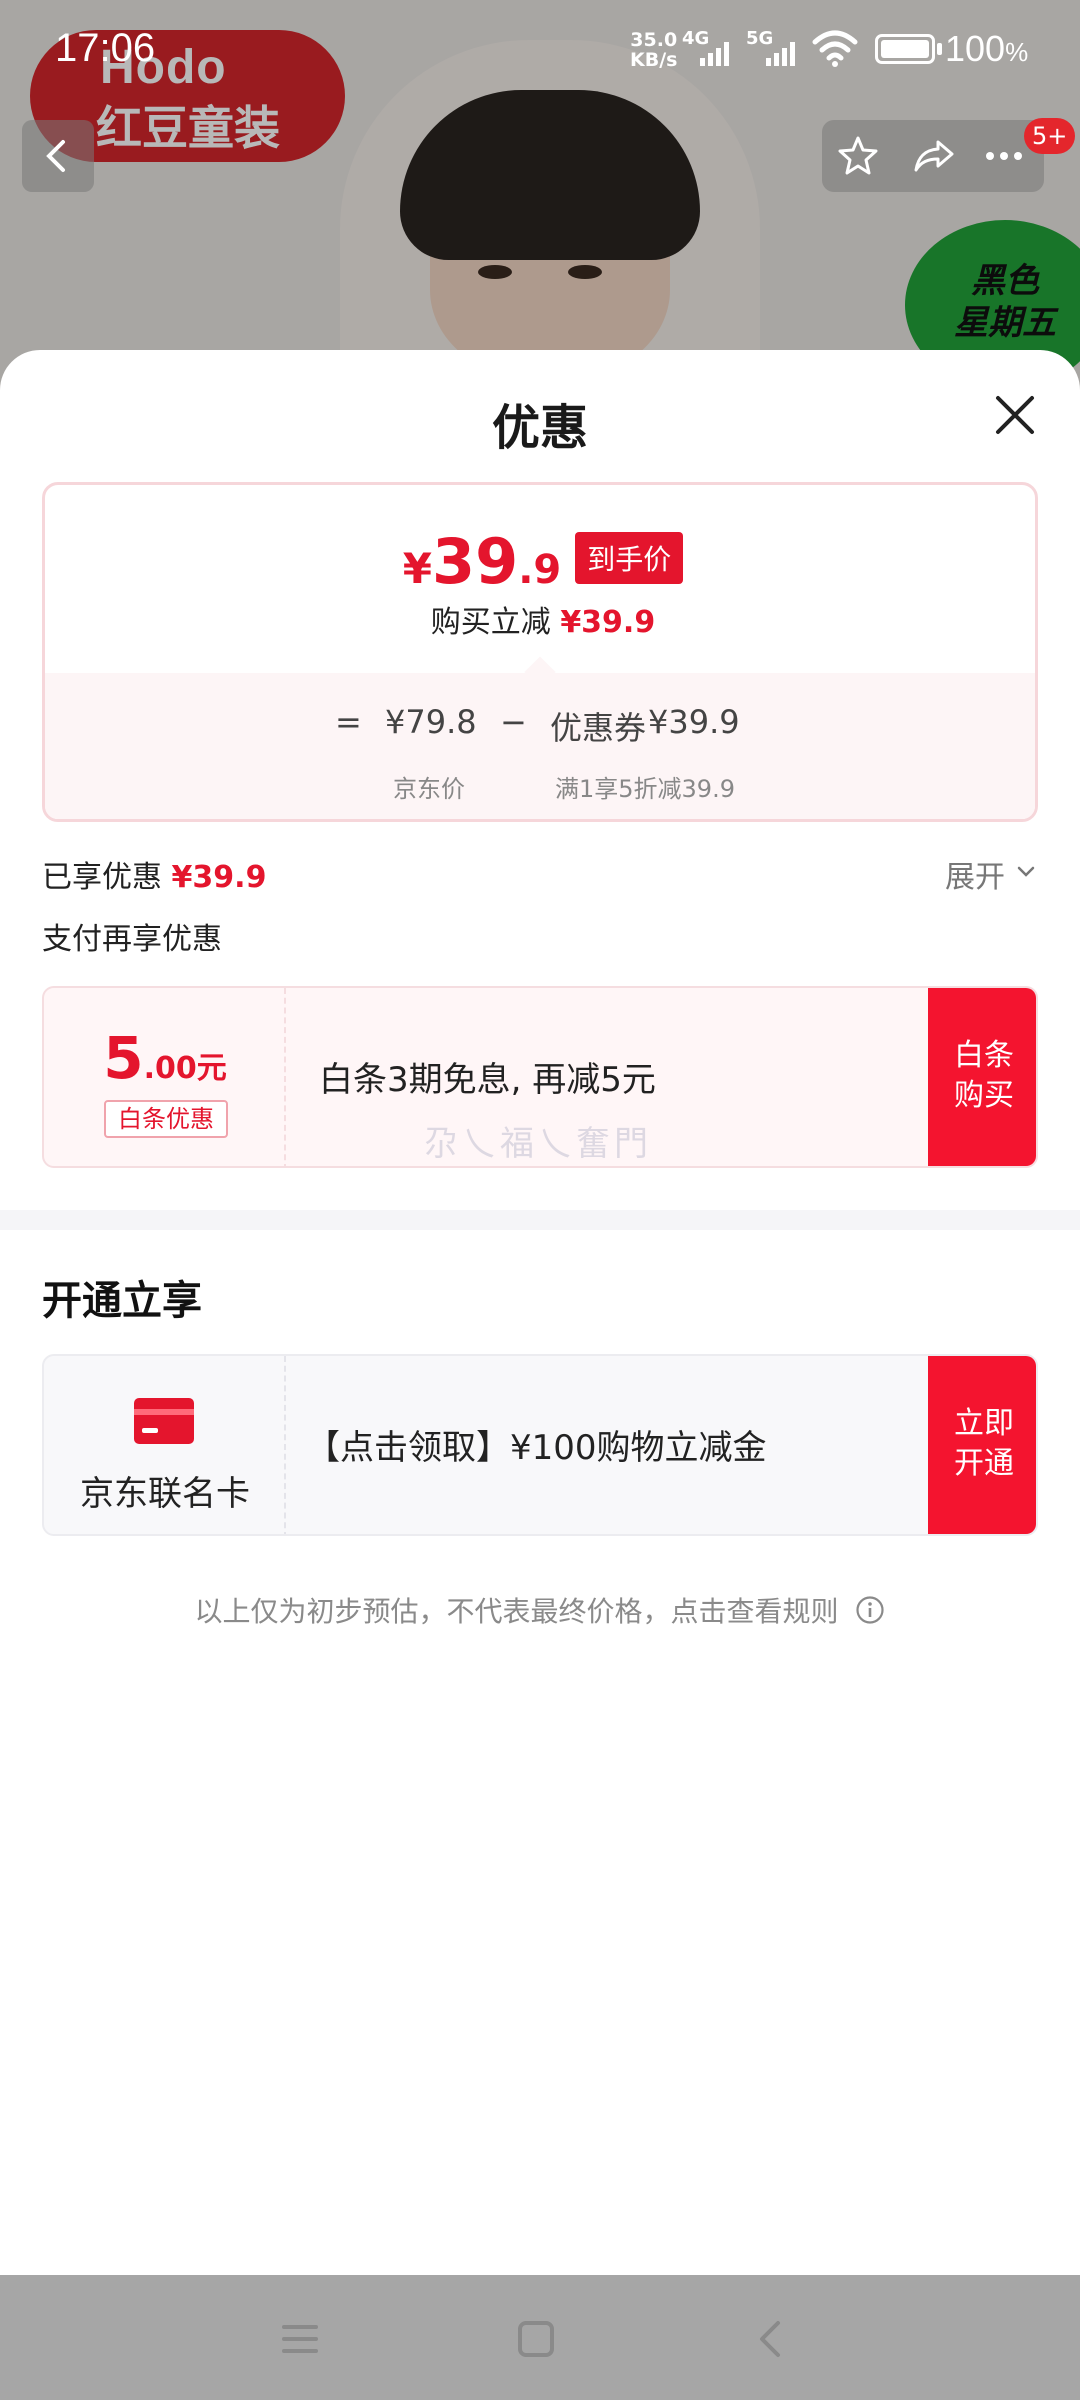  Describe the element at coordinates (870, 1610) in the screenshot. I see `info-icon` at that location.